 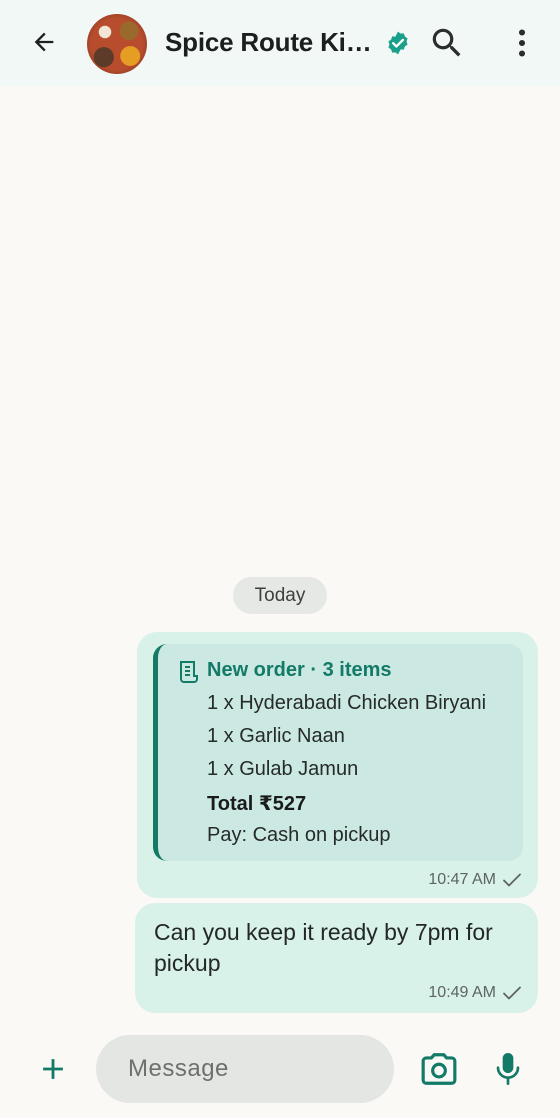 I want to click on message-meta: 10:49 AM, so click(x=475, y=993).